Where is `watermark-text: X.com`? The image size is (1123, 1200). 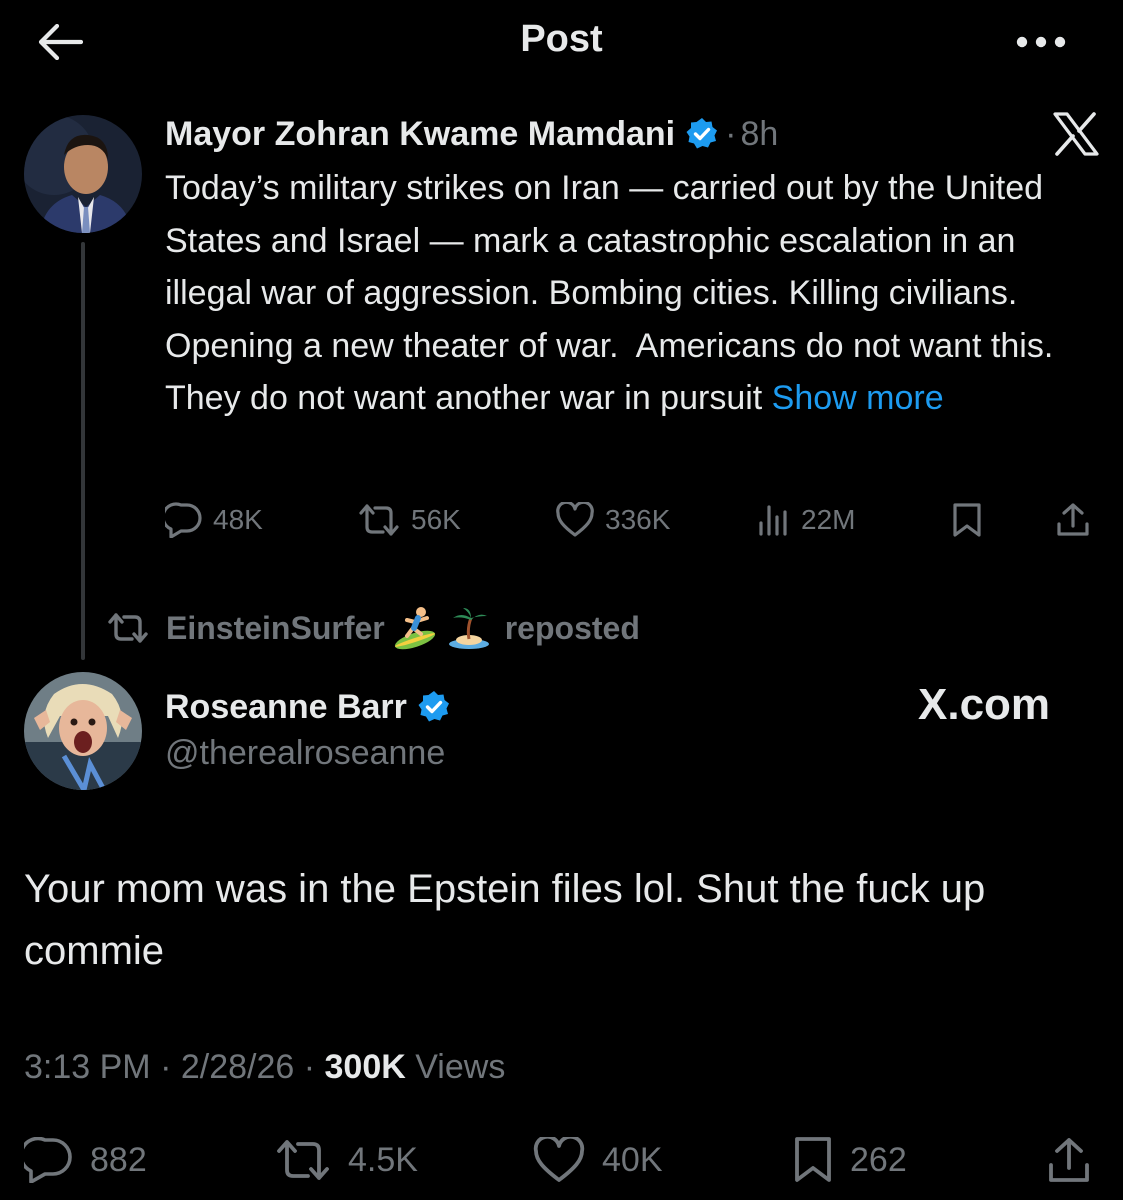 watermark-text: X.com is located at coordinates (984, 704).